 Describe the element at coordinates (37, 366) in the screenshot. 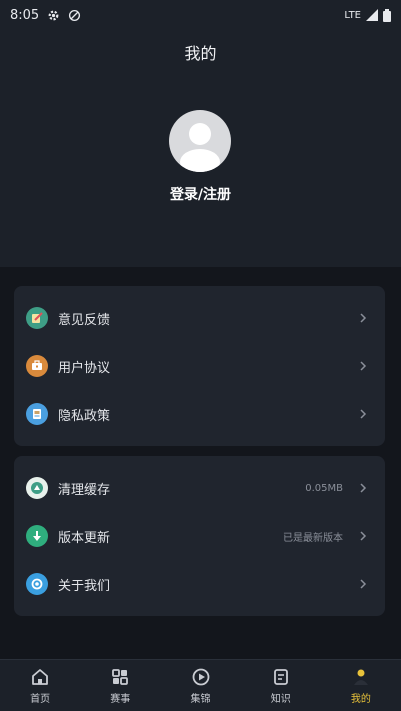

I see `agreement-icon` at that location.